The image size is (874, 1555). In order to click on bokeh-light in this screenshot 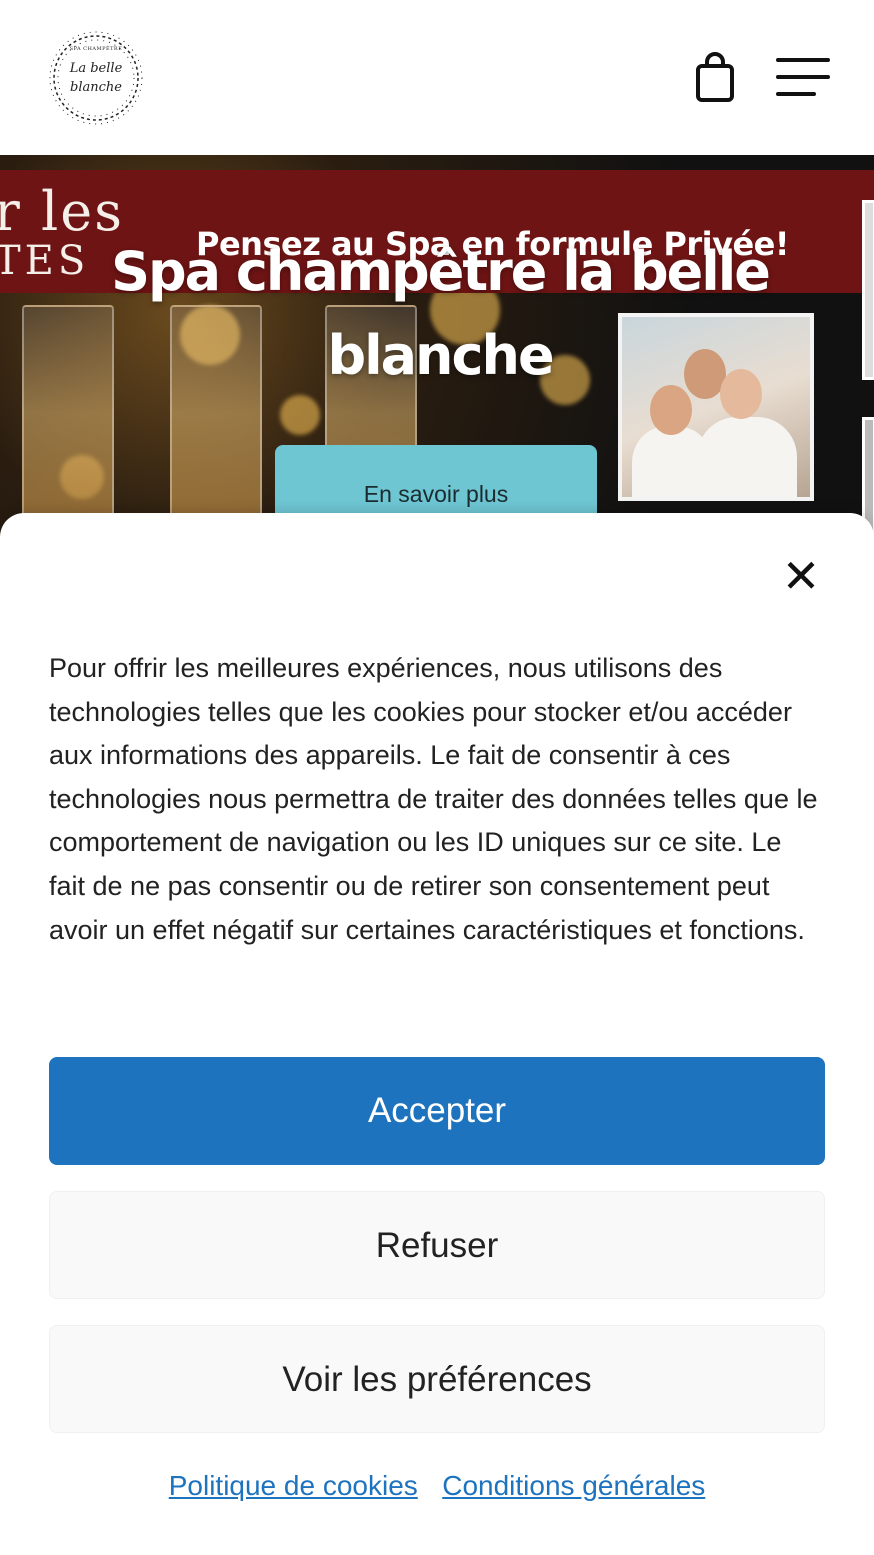, I will do `click(300, 415)`.